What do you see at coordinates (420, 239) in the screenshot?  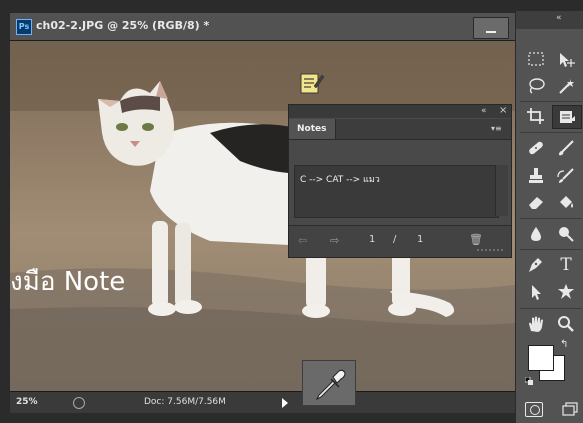 I see `total-note-count: 1` at bounding box center [420, 239].